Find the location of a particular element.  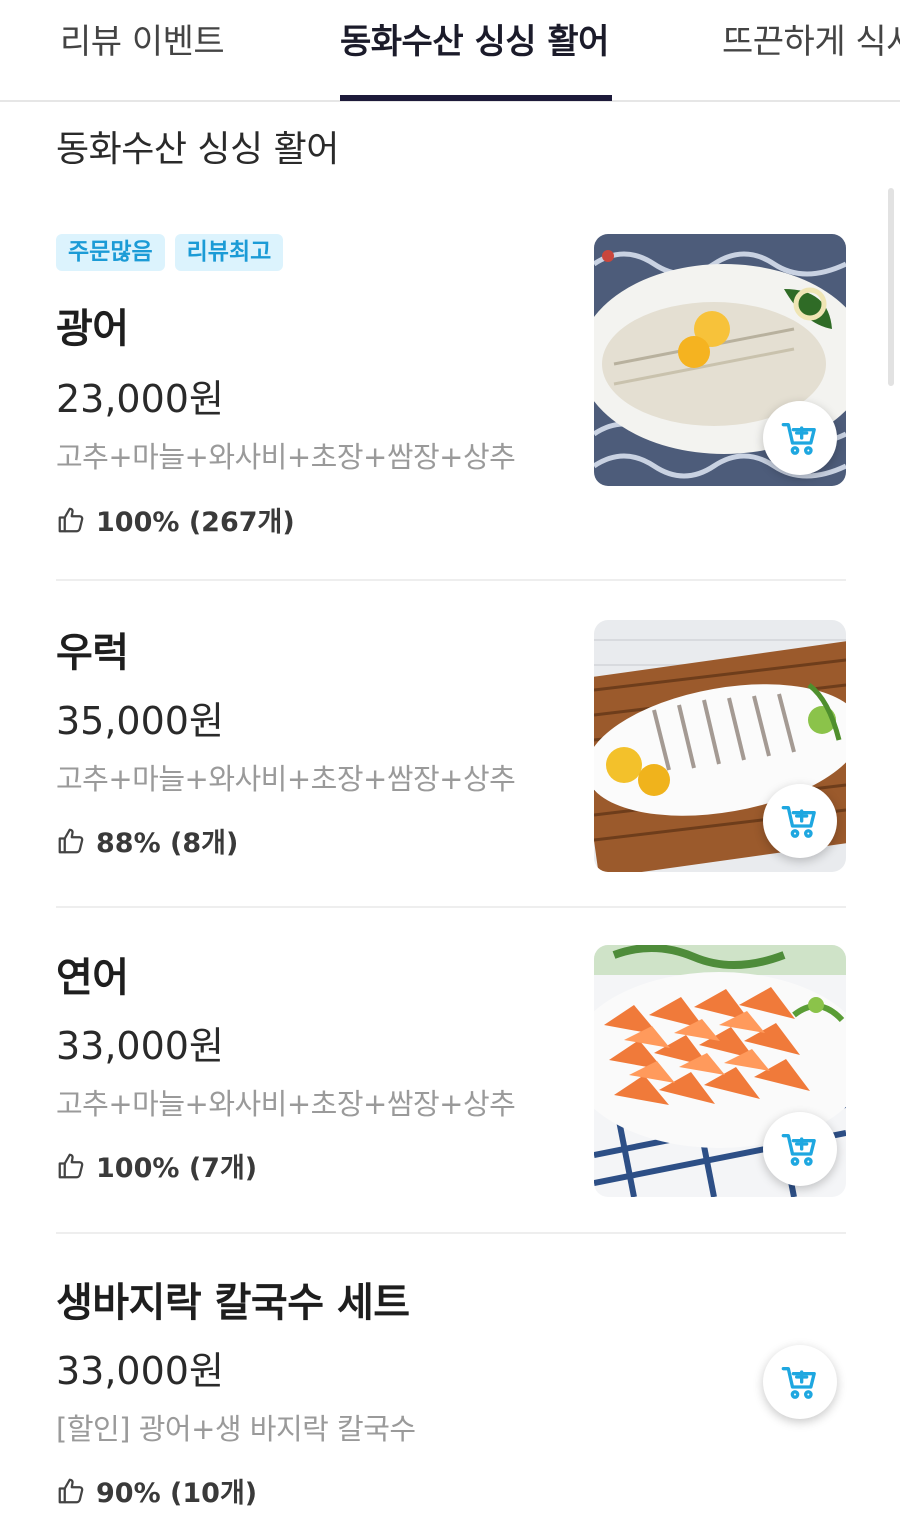

scrollbar is located at coordinates (891, 287).